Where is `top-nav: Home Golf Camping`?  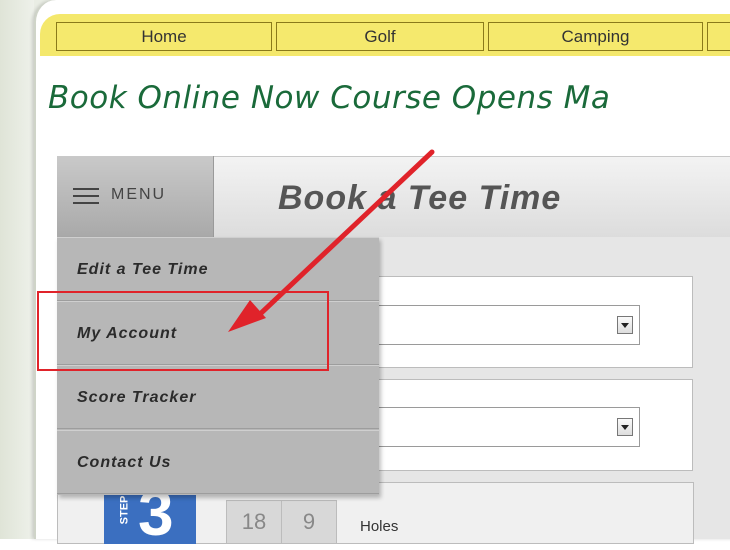
top-nav: Home Golf Camping is located at coordinates (393, 36).